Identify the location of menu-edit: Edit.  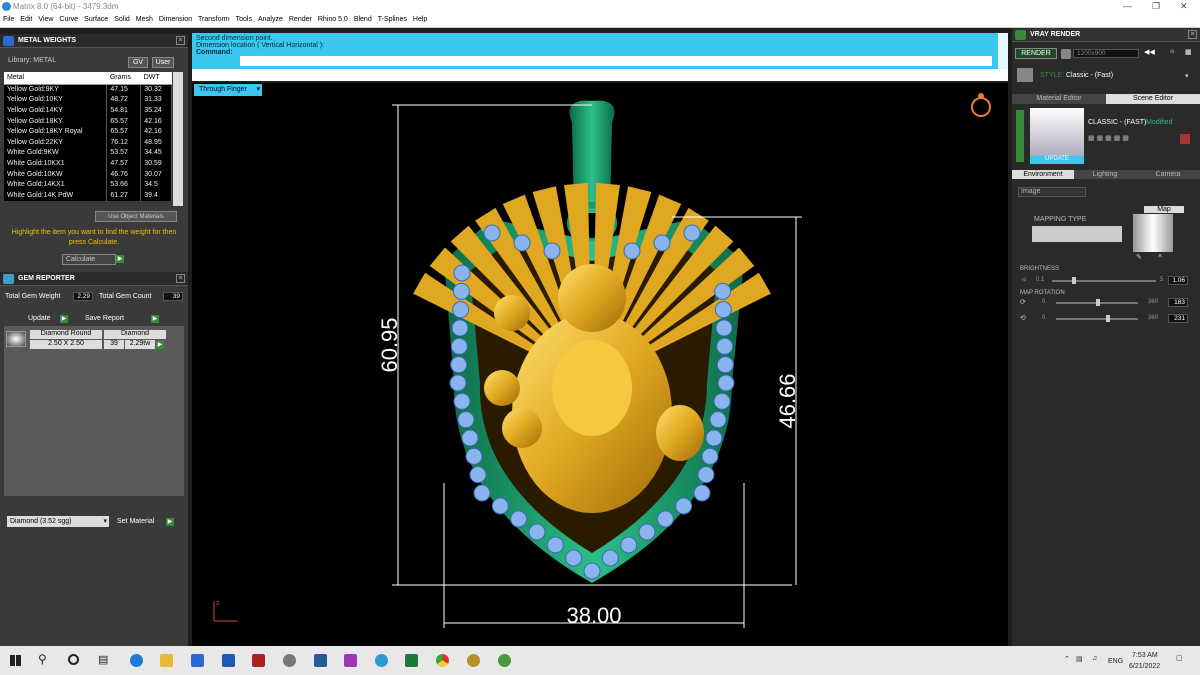
(26, 19).